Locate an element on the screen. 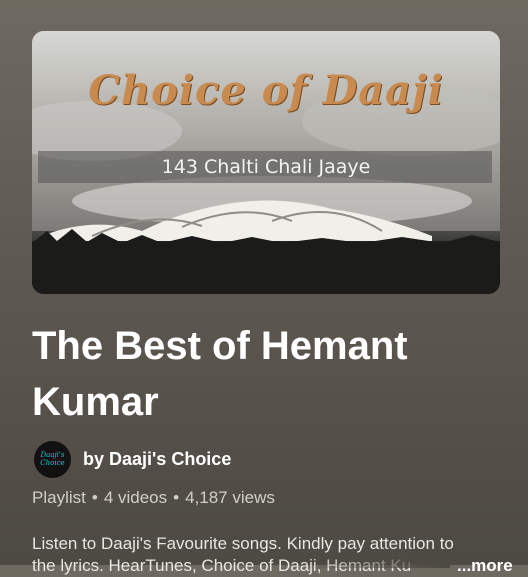 This screenshot has width=528, height=577. owner-link: by Daaji's Choice is located at coordinates (157, 459).